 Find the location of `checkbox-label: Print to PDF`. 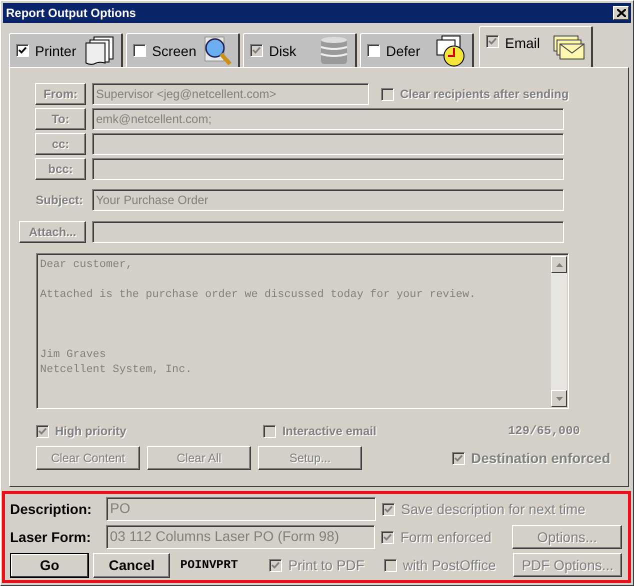

checkbox-label: Print to PDF is located at coordinates (326, 565).